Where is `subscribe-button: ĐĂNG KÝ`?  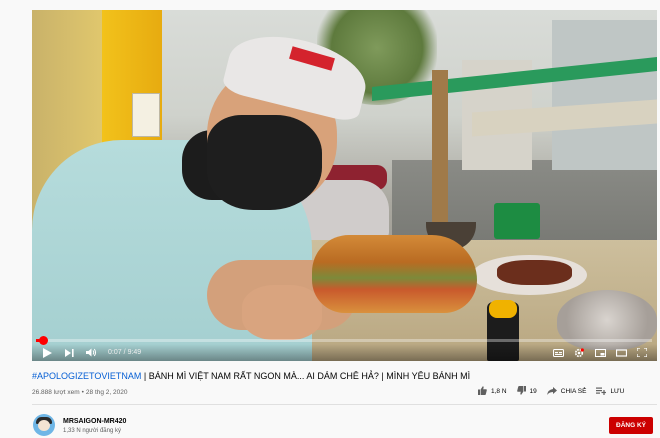 subscribe-button: ĐĂNG KÝ is located at coordinates (631, 425).